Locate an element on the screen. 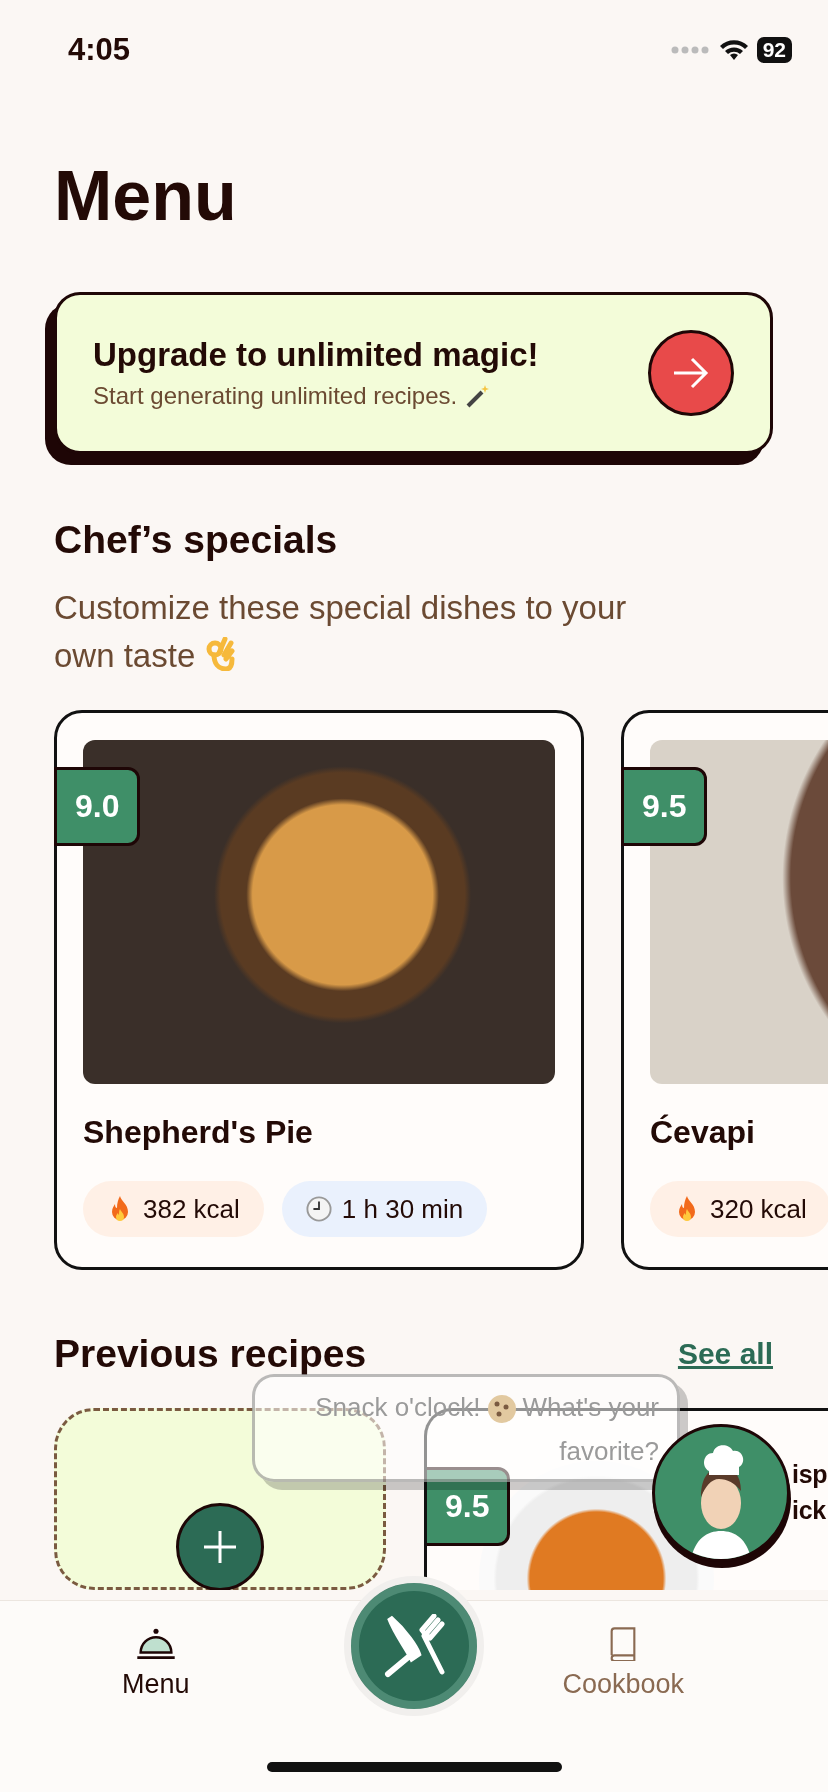  cookie-icon is located at coordinates (501, 1409).